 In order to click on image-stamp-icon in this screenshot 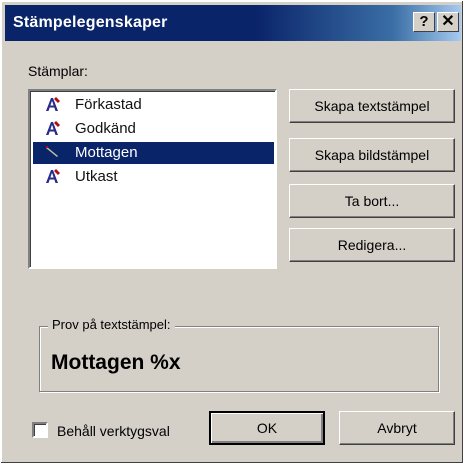, I will do `click(52, 151)`.